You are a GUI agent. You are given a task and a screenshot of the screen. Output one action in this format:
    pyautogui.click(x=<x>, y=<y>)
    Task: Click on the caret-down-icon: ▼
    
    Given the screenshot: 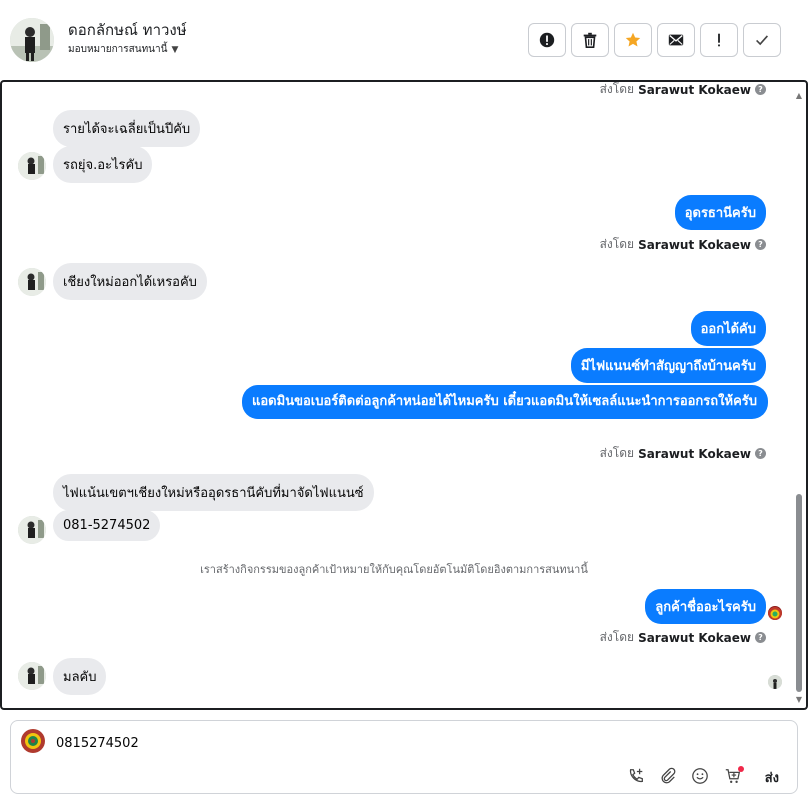 What is the action you would take?
    pyautogui.click(x=175, y=49)
    